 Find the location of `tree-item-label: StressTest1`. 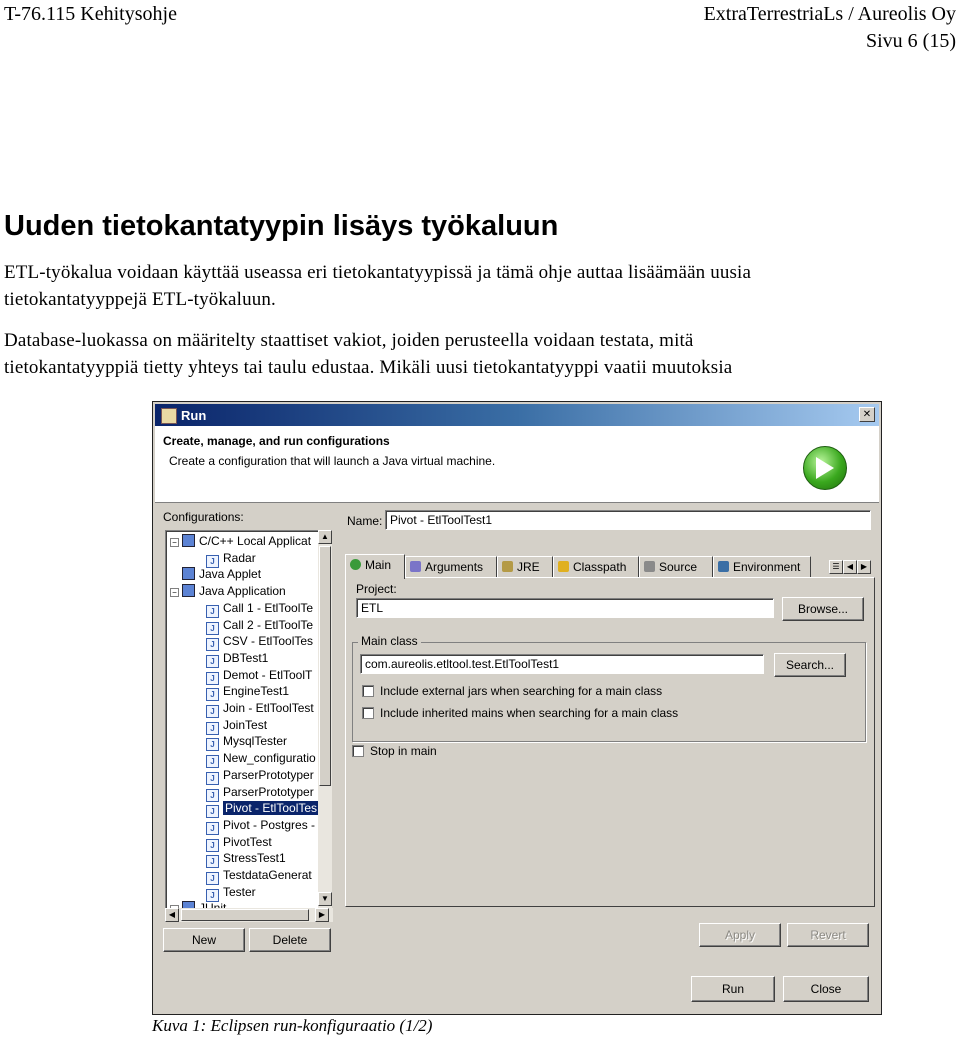

tree-item-label: StressTest1 is located at coordinates (254, 858).